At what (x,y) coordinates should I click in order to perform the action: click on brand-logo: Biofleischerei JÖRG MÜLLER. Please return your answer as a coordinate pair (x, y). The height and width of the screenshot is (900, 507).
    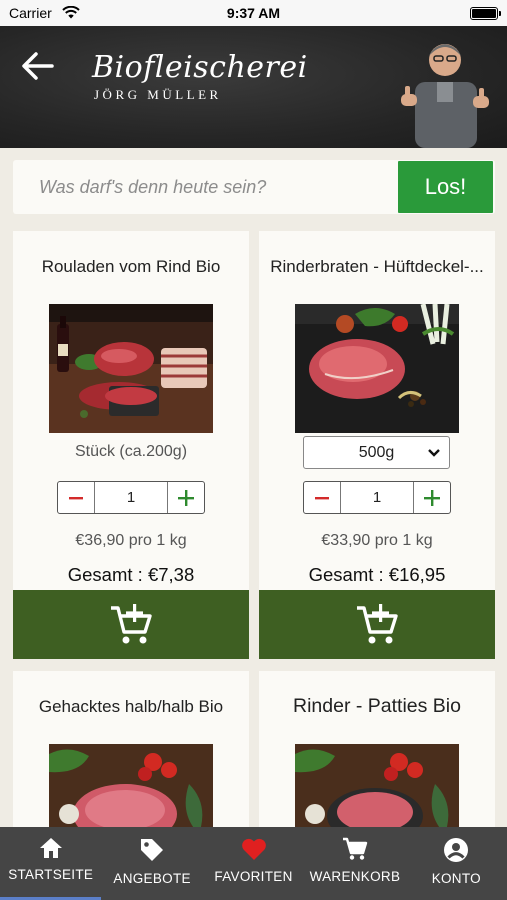
    Looking at the image, I should click on (200, 76).